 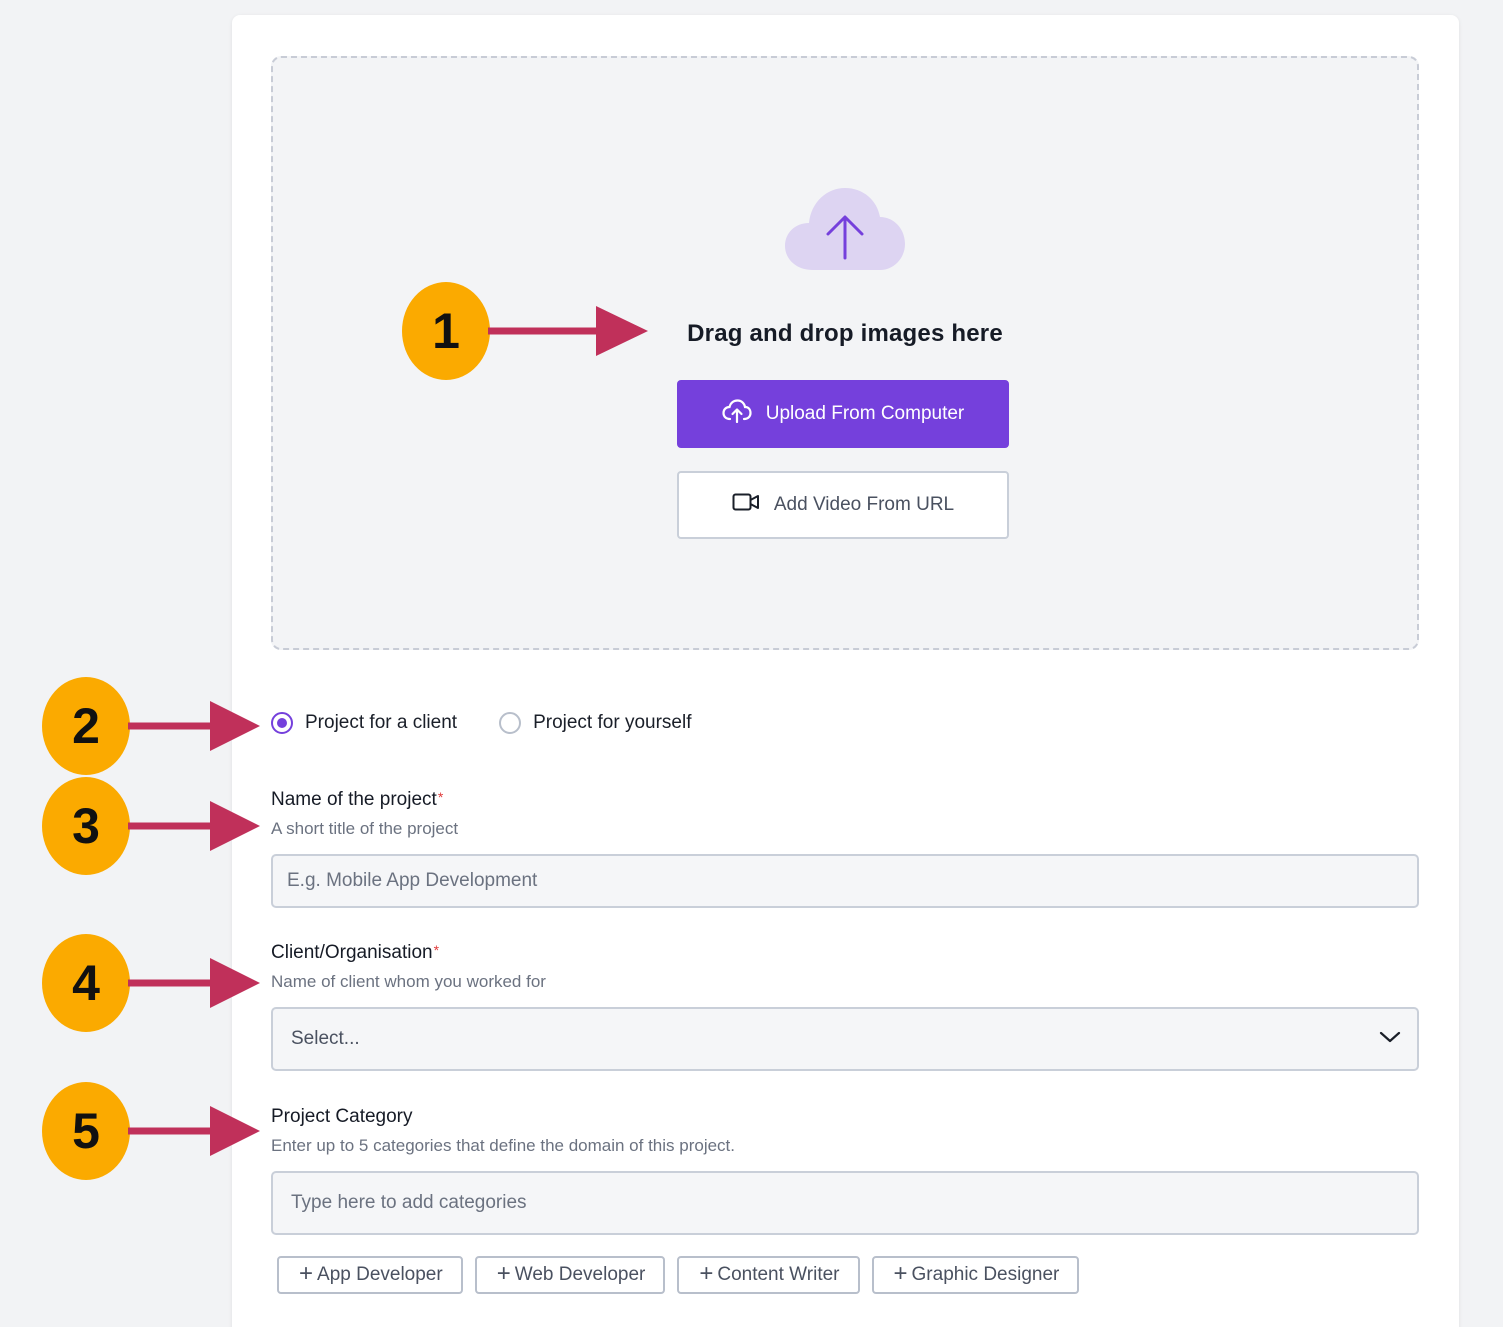 I want to click on chevron-down-icon, so click(x=1390, y=1039).